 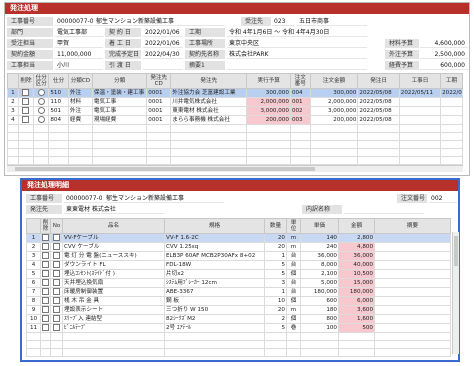 I want to click on handover-field, so click(x=163, y=65).